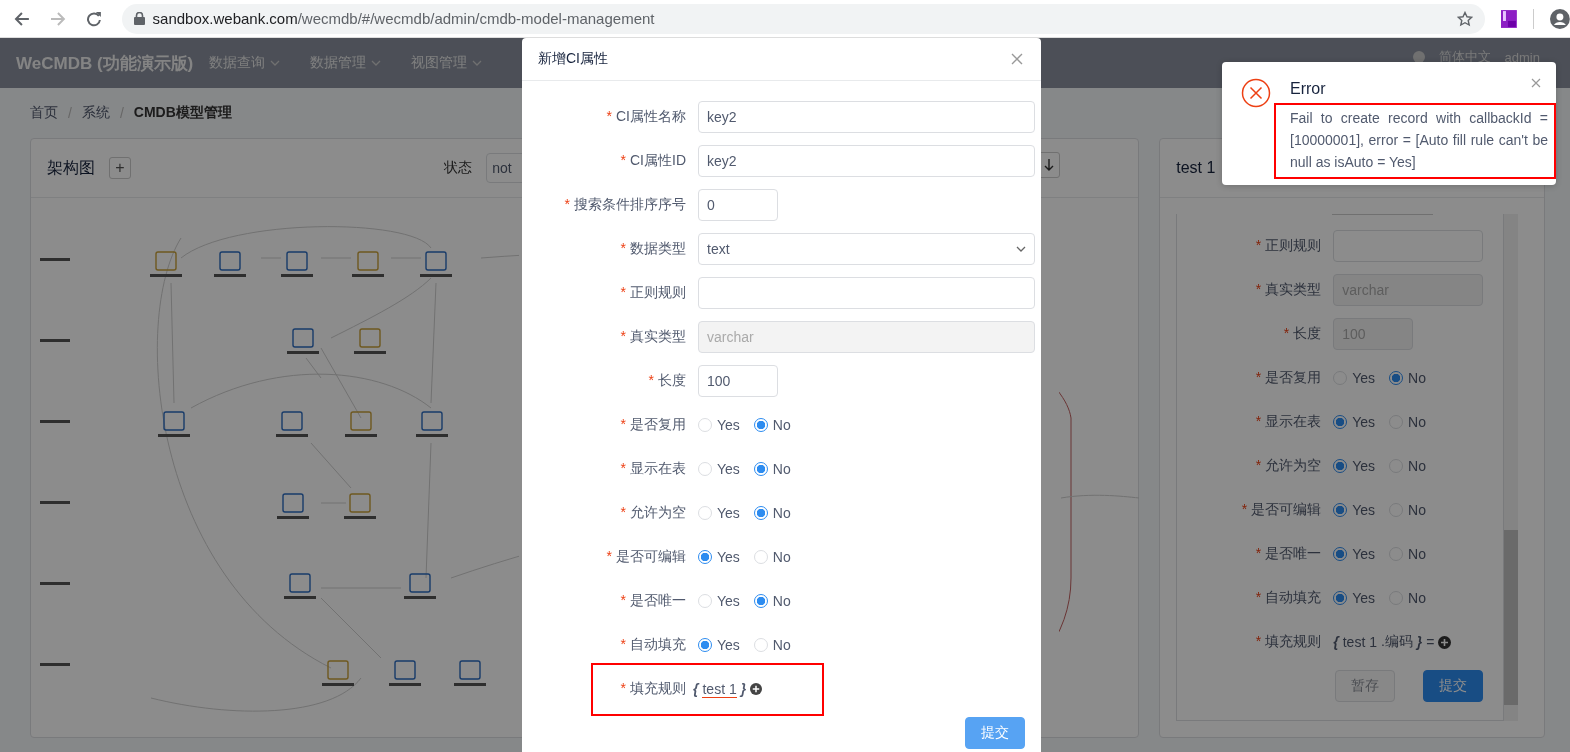 The height and width of the screenshot is (752, 1570). I want to click on field-label: 自动填充, so click(658, 644).